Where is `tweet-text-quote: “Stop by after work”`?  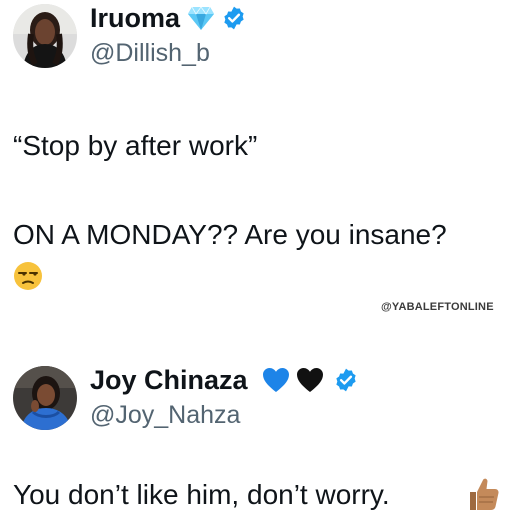 tweet-text-quote: “Stop by after work” is located at coordinates (135, 145).